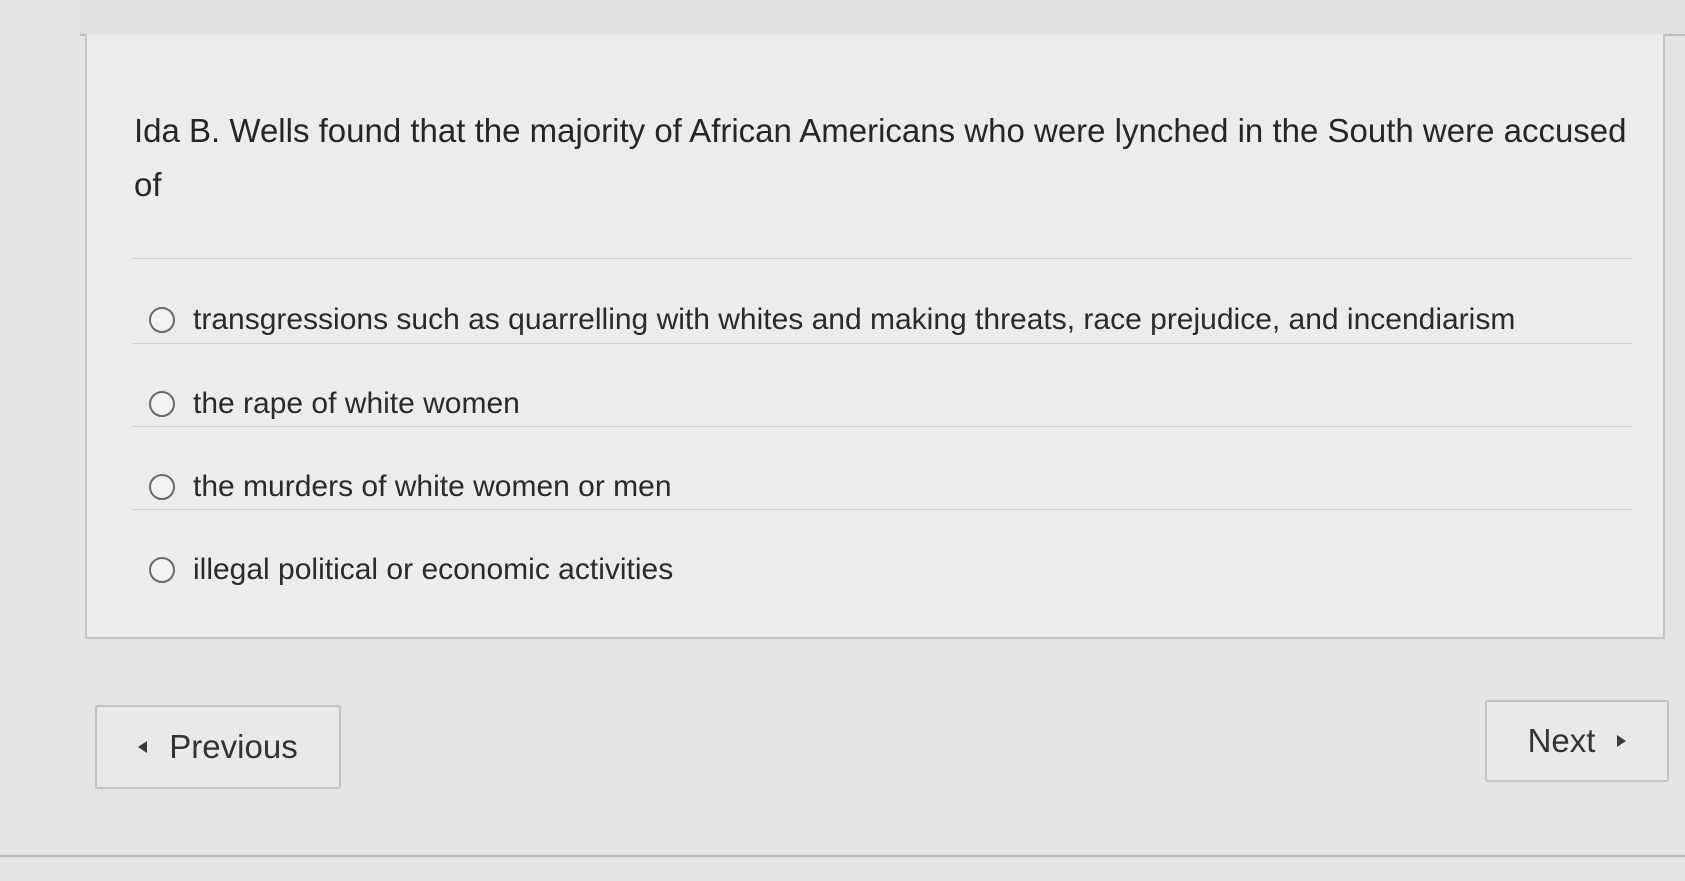 Image resolution: width=1685 pixels, height=881 pixels. Describe the element at coordinates (432, 486) in the screenshot. I see `answer-option-label: the murders of white women or men` at that location.